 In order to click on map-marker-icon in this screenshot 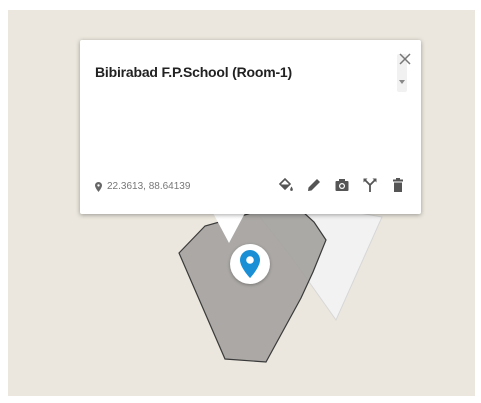, I will do `click(250, 264)`.